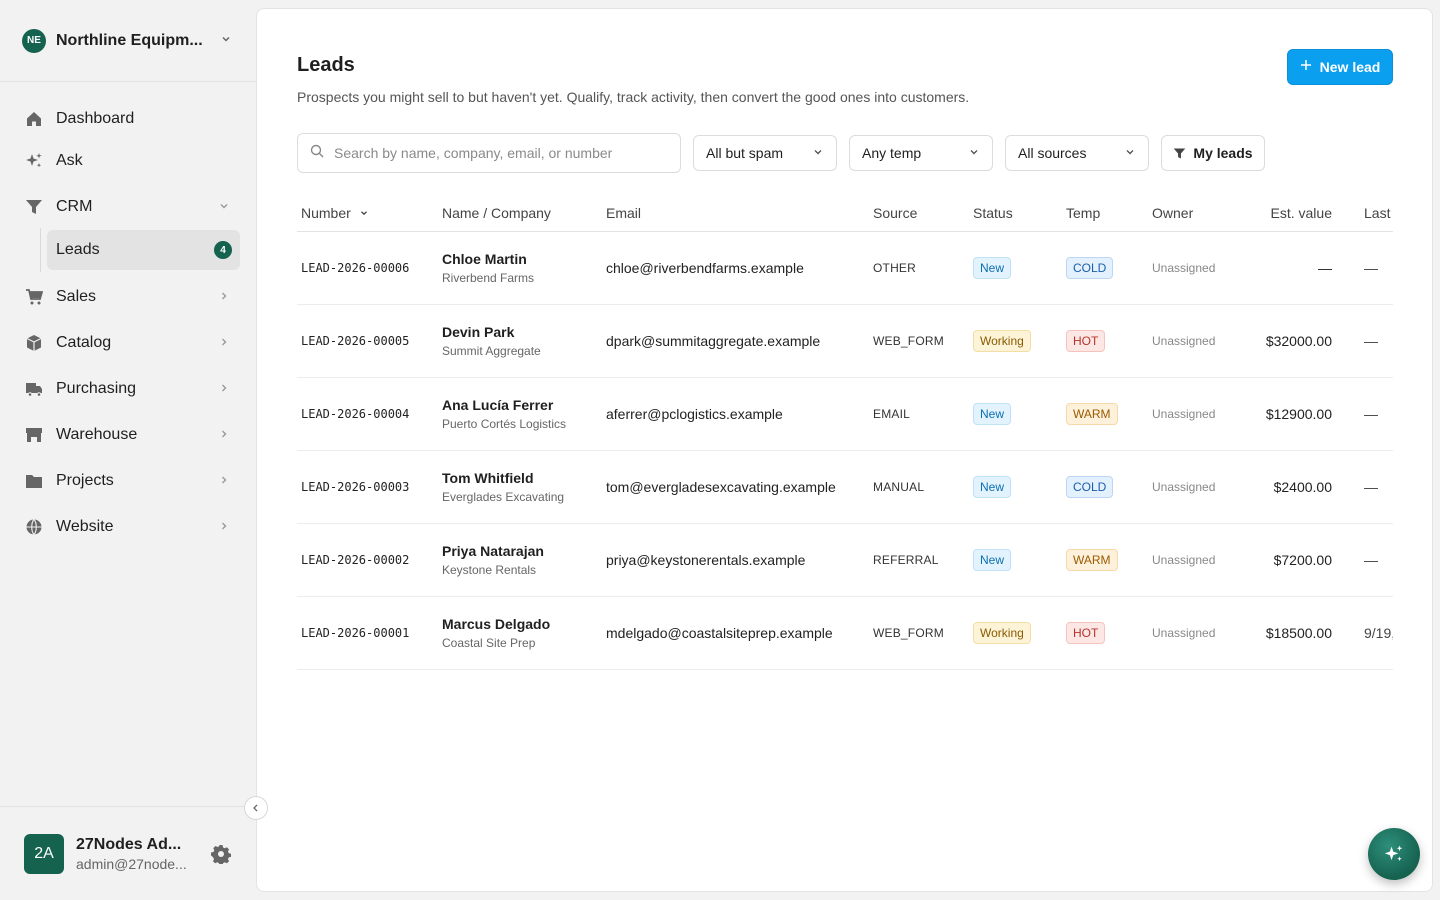 Image resolution: width=1440 pixels, height=900 pixels. What do you see at coordinates (993, 212) in the screenshot?
I see `col-status-header: Status` at bounding box center [993, 212].